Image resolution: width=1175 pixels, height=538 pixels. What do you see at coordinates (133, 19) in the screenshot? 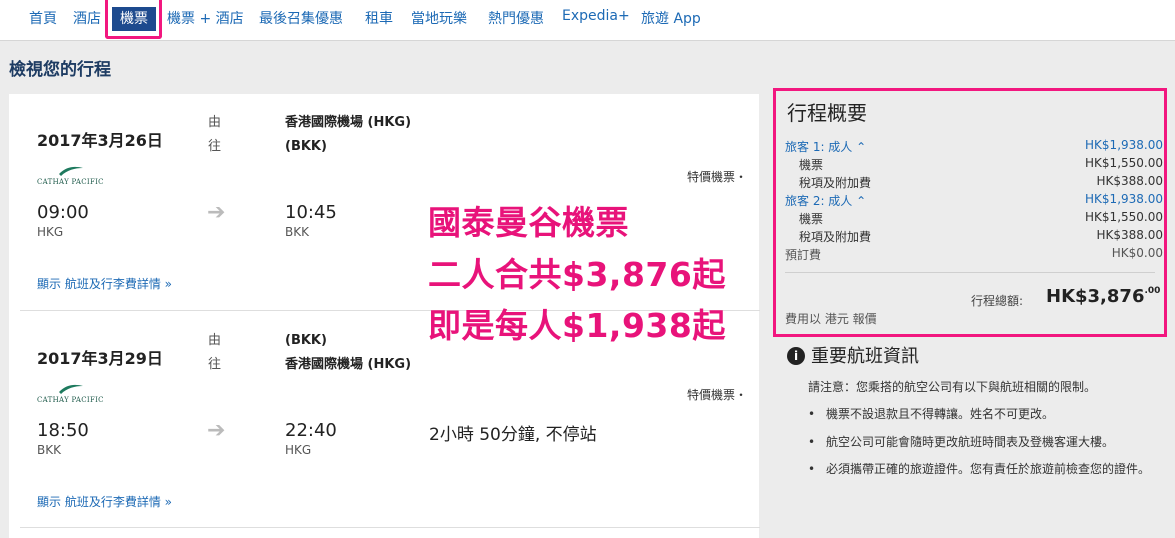
I see `nav-highlight-box` at bounding box center [133, 19].